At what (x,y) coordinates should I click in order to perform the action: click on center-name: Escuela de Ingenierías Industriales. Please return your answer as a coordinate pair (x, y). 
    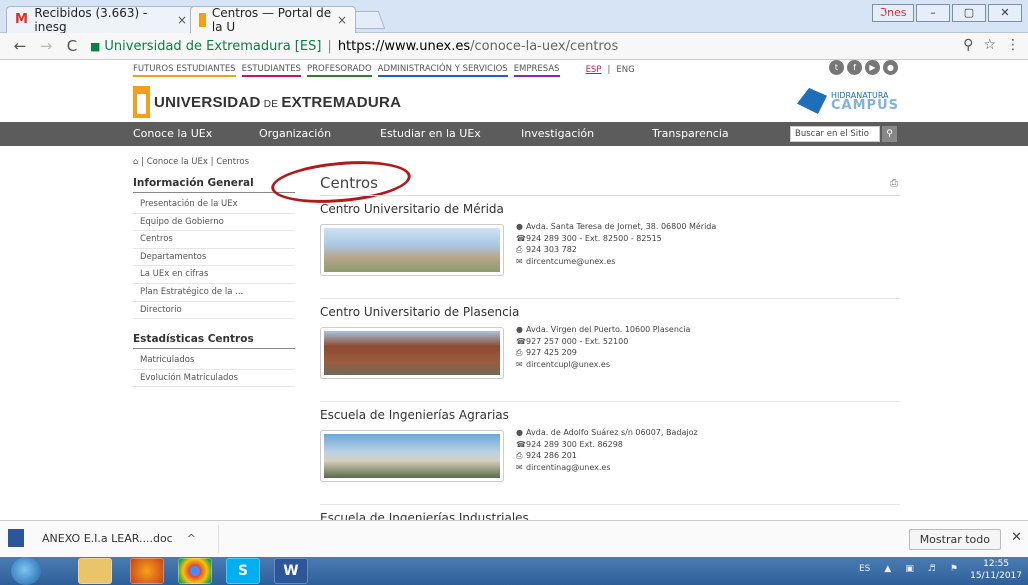
    Looking at the image, I should click on (610, 515).